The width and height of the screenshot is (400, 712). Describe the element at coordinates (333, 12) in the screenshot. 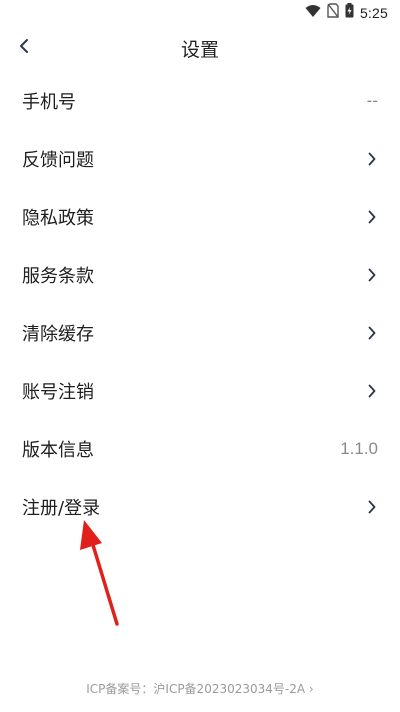

I see `no-sim-icon` at that location.